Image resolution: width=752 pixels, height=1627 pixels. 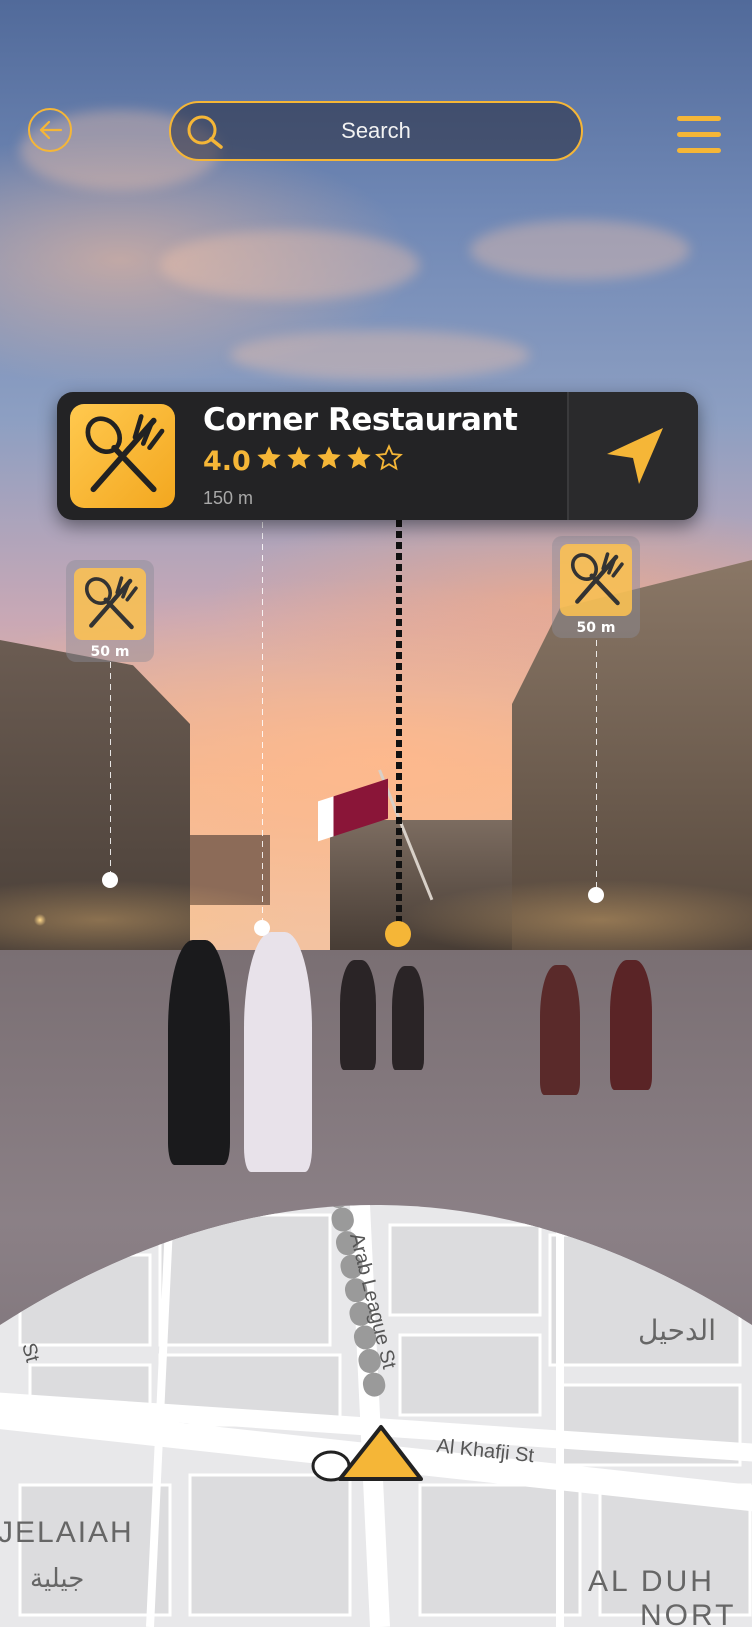 I want to click on ar-marker-restaurant-left: 50 m, so click(x=110, y=611).